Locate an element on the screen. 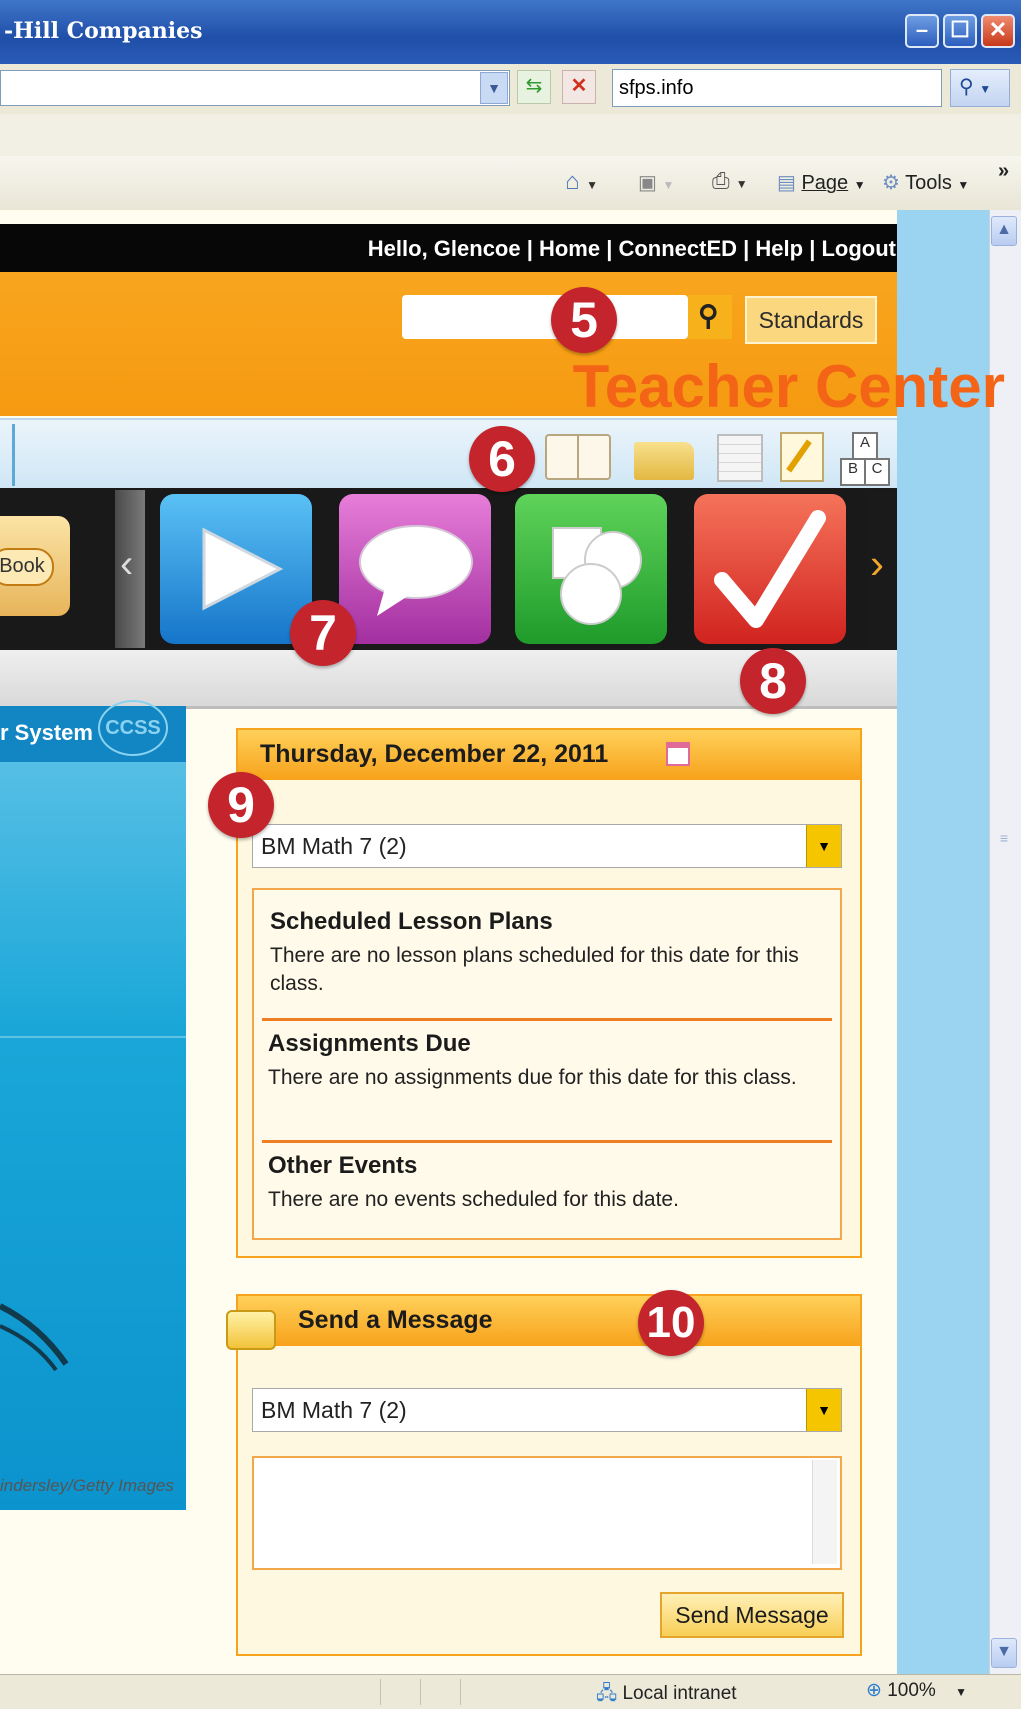 This screenshot has height=1711, width=1021. section-title: Scheduled Lesson Plans is located at coordinates (411, 921).